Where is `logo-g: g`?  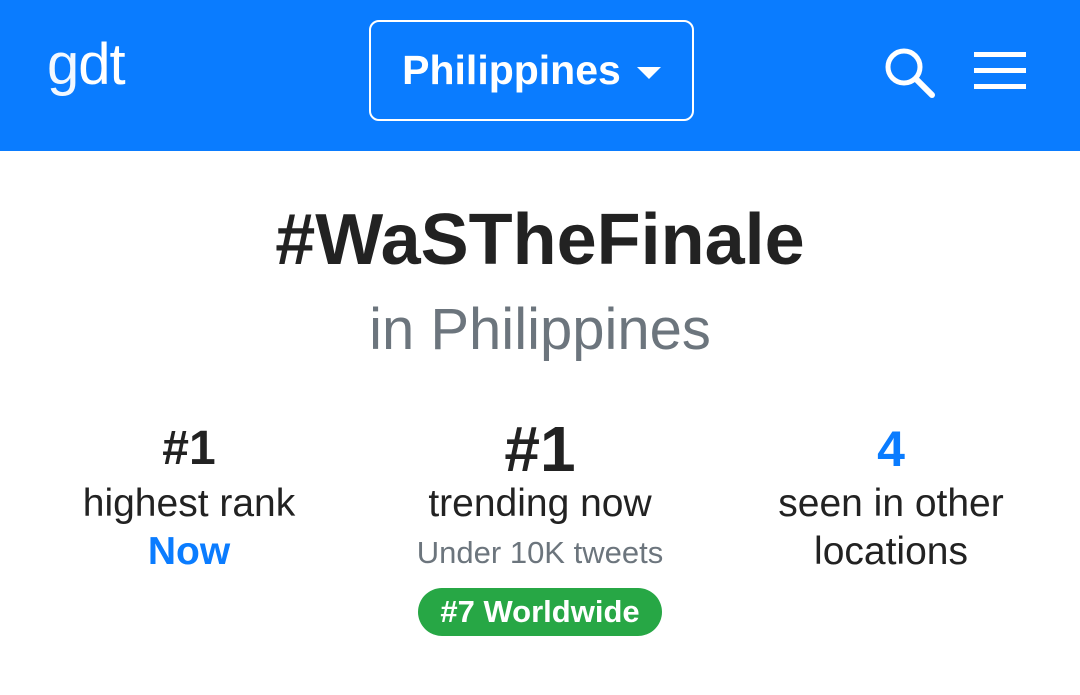
logo-g: g is located at coordinates (63, 64).